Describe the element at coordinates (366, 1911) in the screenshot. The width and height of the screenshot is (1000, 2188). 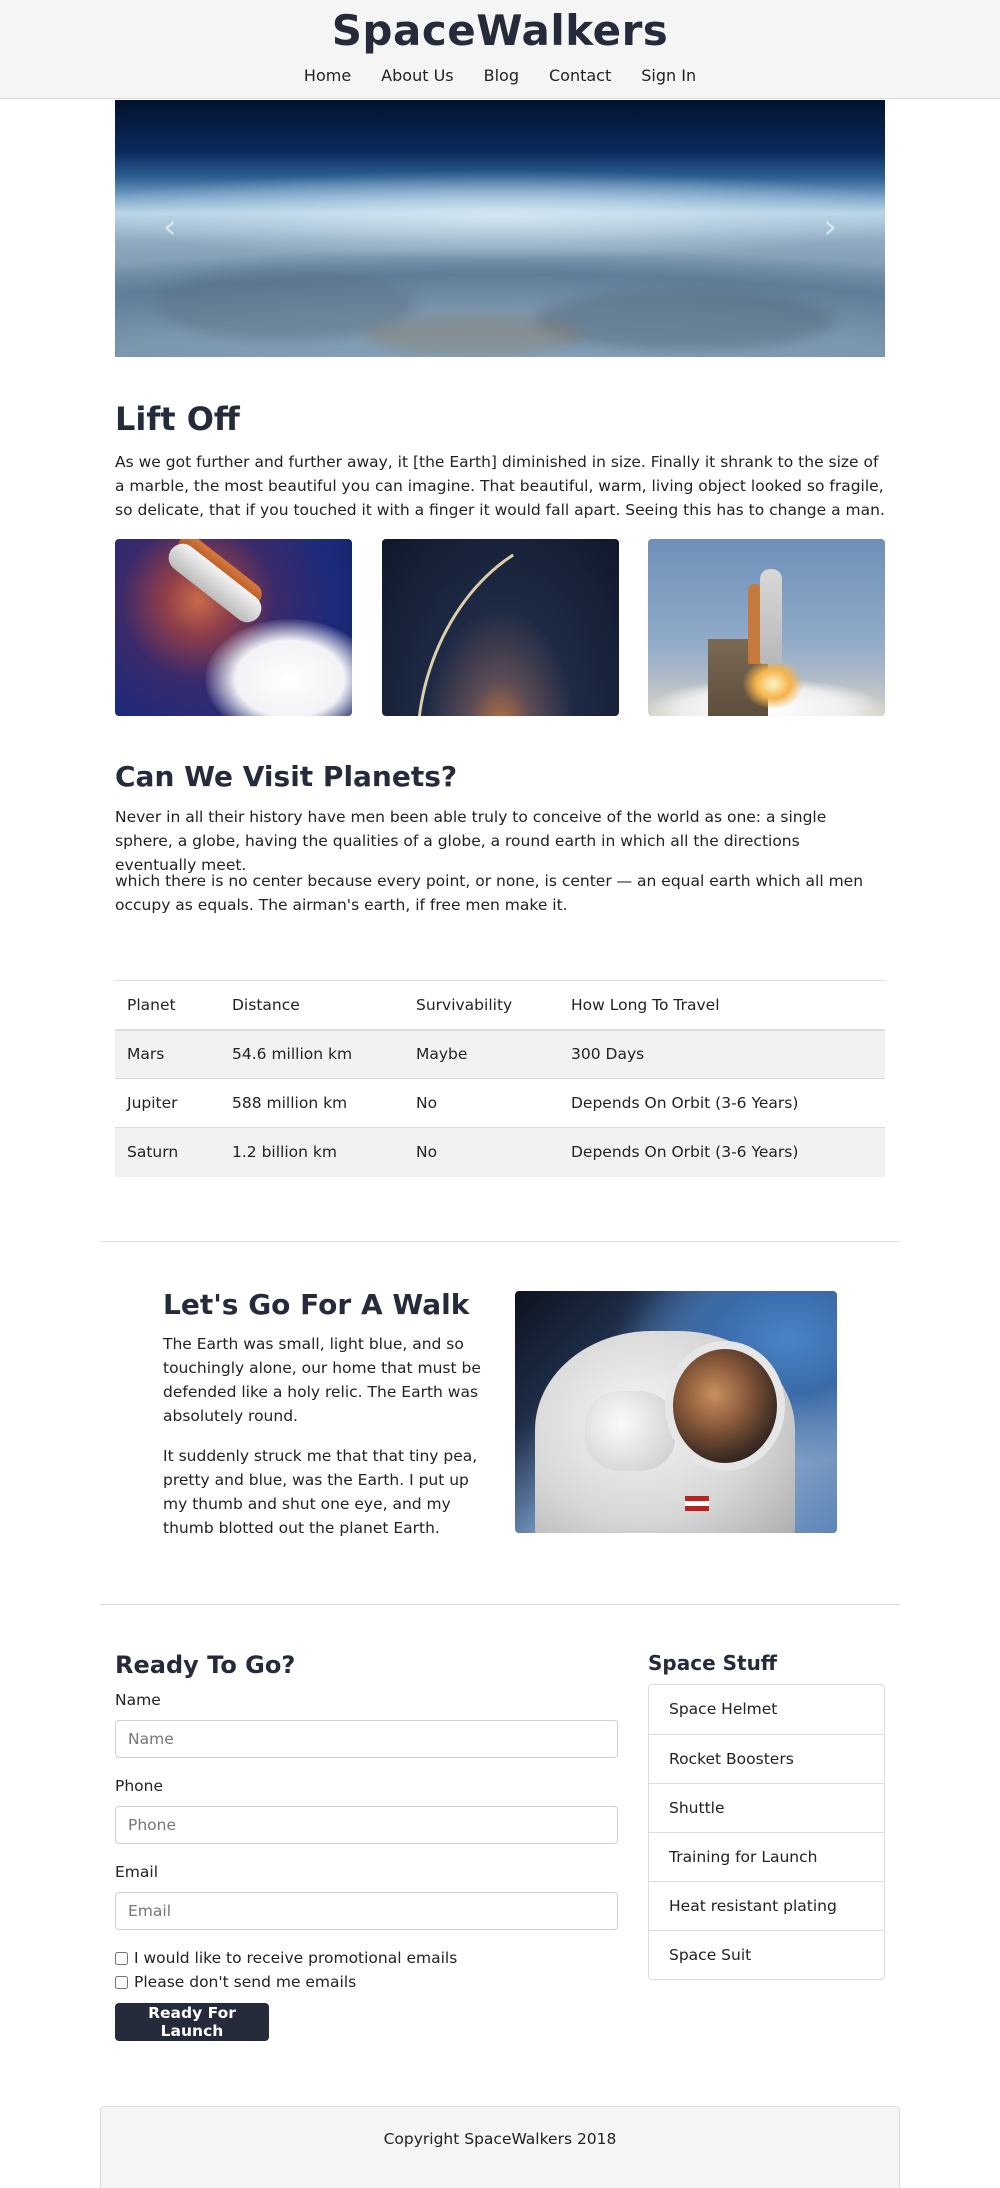
I see `email-input` at that location.